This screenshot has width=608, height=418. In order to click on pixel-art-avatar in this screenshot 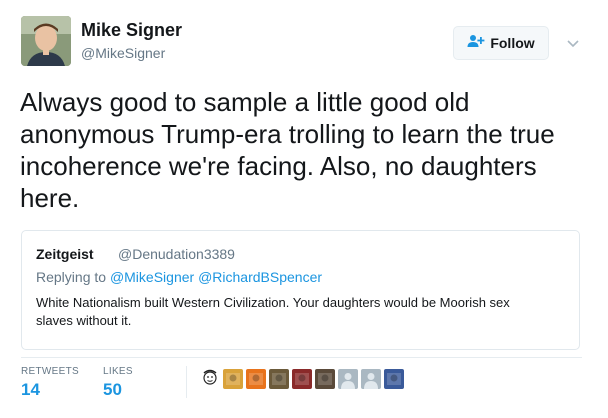, I will do `click(233, 379)`.